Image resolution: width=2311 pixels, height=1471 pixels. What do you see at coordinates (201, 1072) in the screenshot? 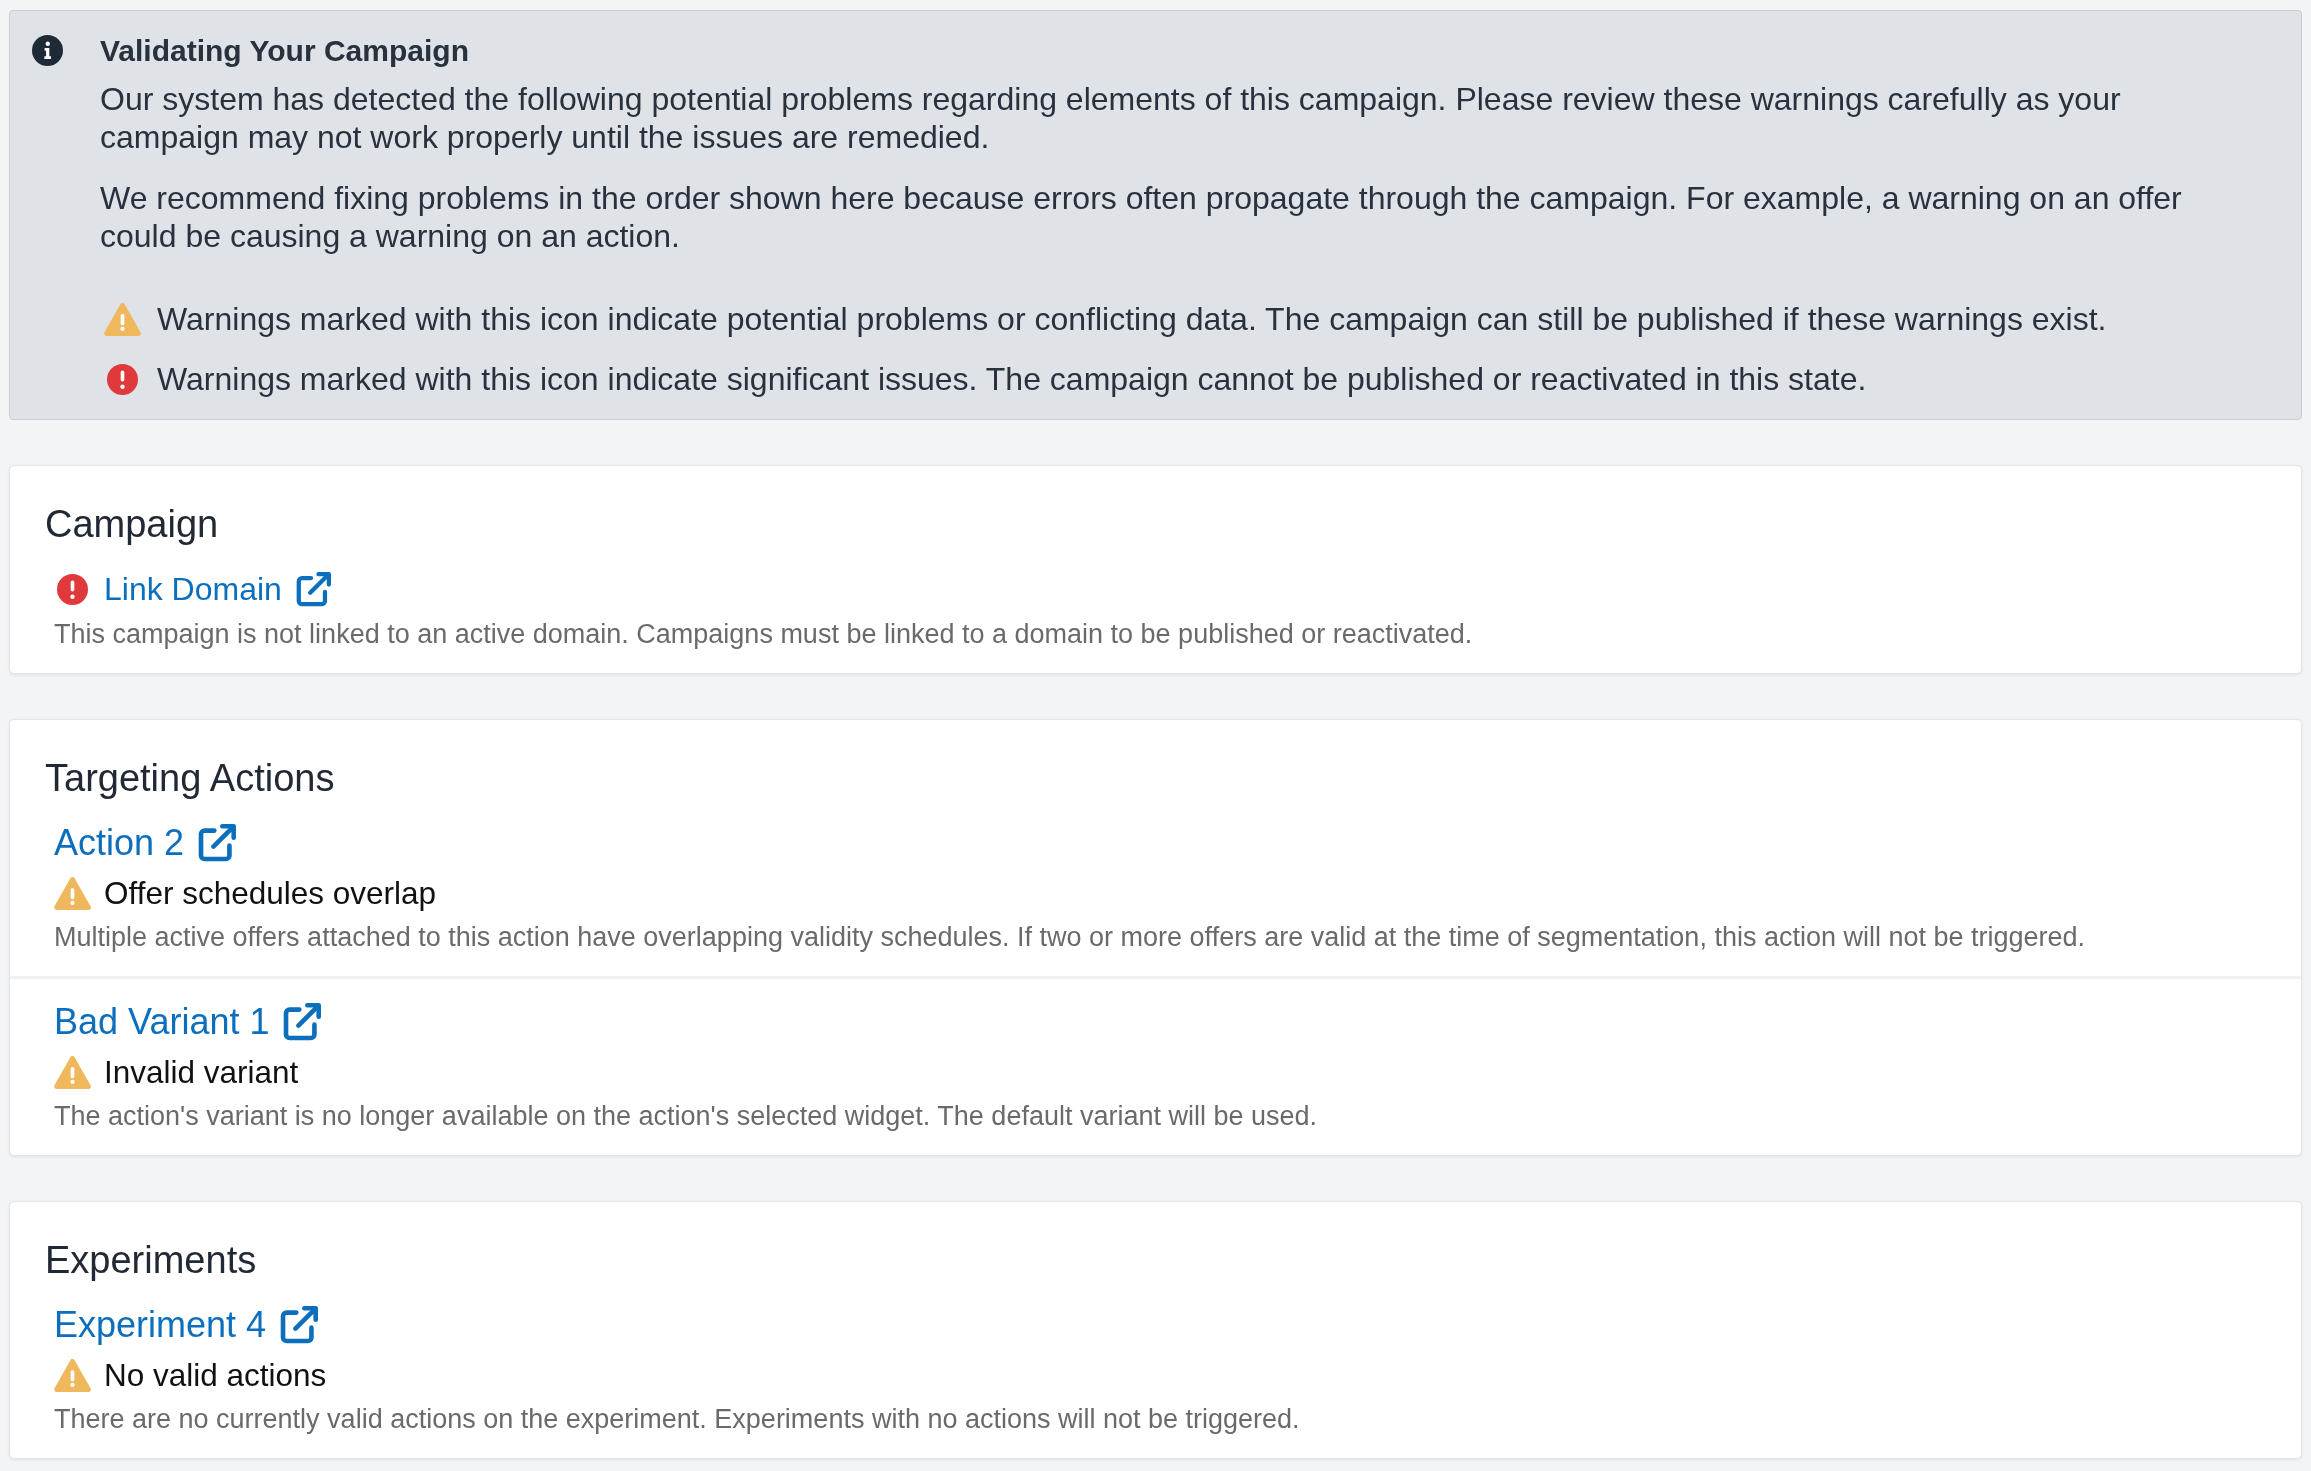
I see `issue-title: Invalid variant` at bounding box center [201, 1072].